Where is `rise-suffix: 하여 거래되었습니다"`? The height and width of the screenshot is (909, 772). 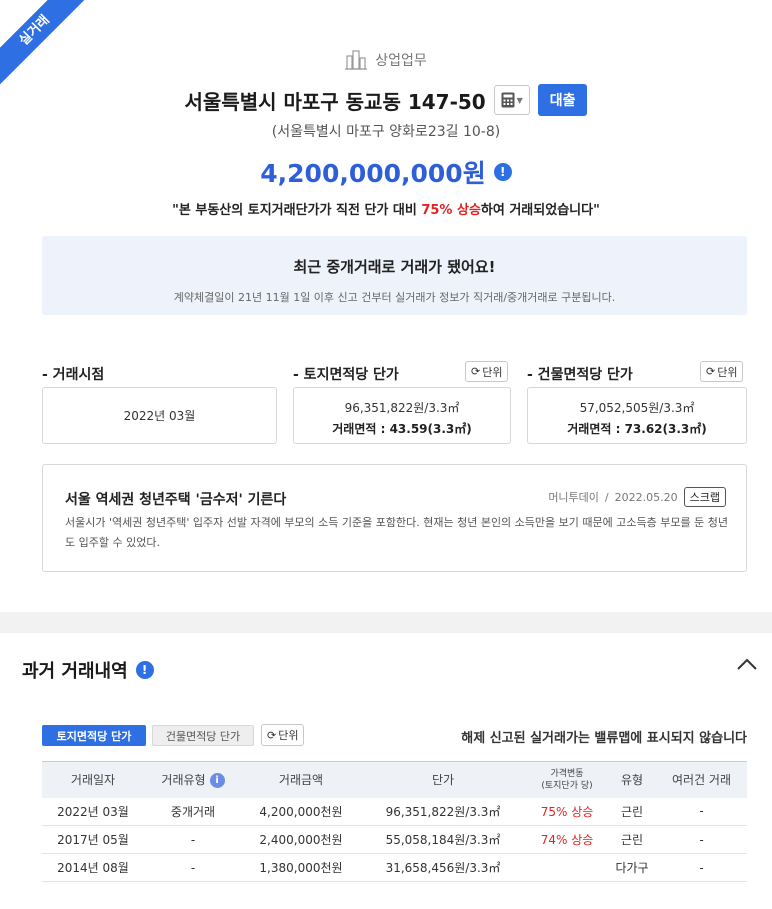 rise-suffix: 하여 거래되었습니다" is located at coordinates (540, 210).